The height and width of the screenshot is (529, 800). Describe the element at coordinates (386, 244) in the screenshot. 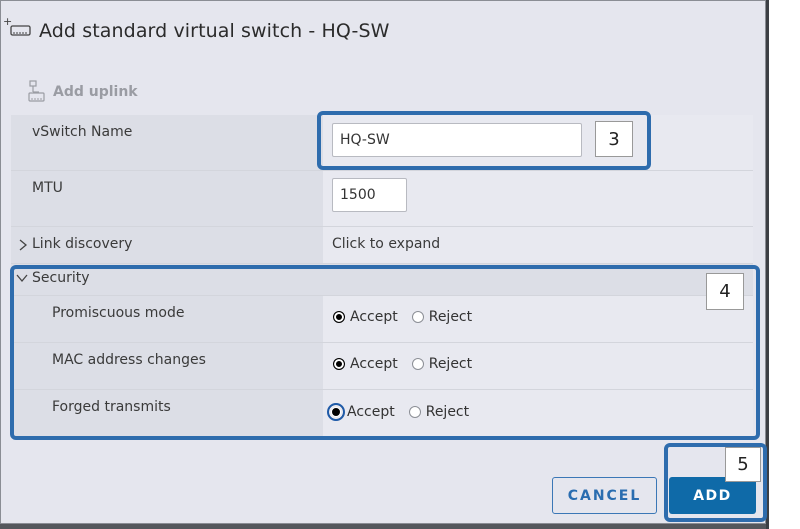

I see `link-discovery-hint: Click to expand` at that location.